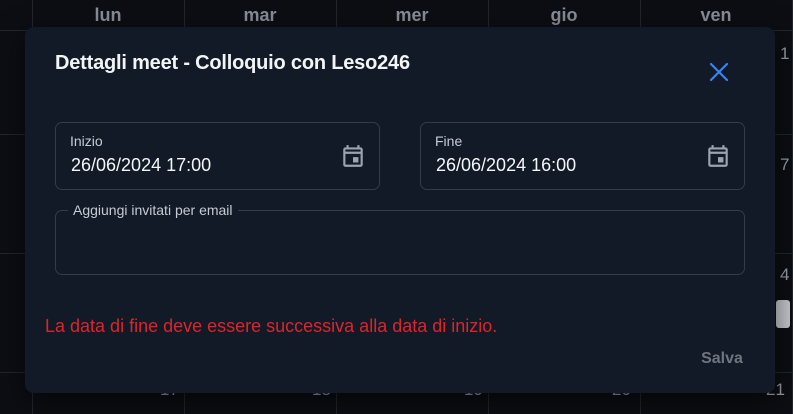  Describe the element at coordinates (86, 141) in the screenshot. I see `start-date-label: Inizio` at that location.